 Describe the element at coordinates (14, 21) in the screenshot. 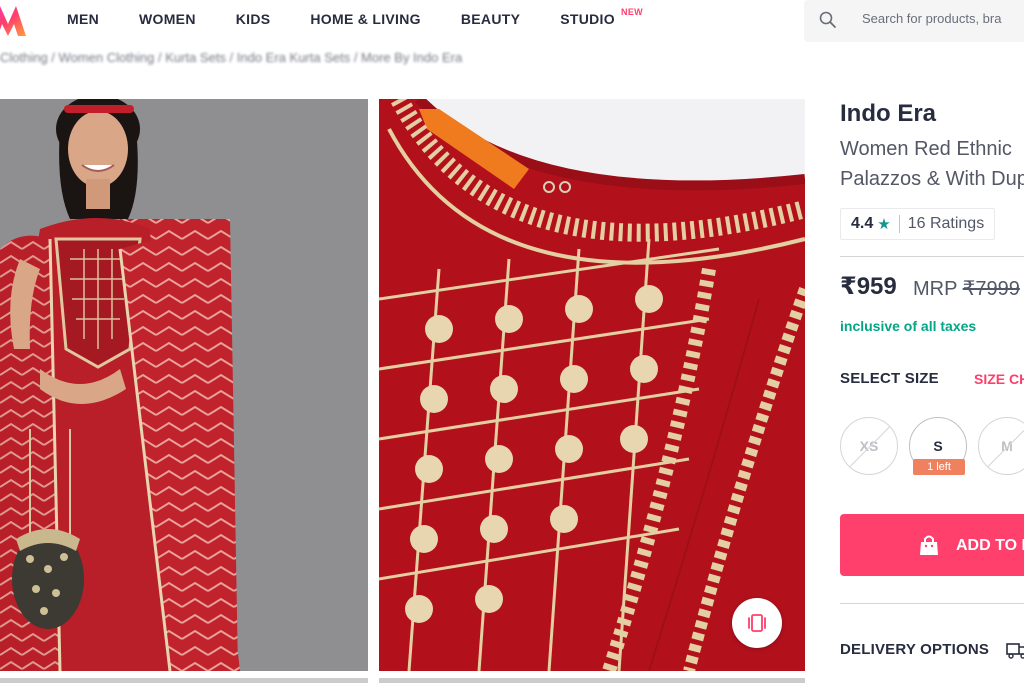

I see `myntra-logo-icon` at that location.